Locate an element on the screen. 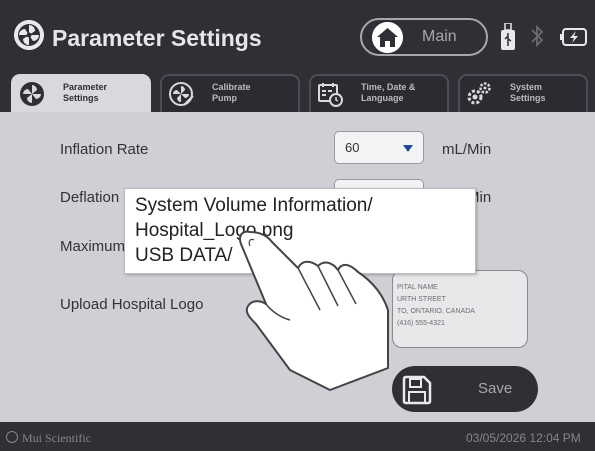 The image size is (595, 451). logo-line-4: (416) 555-4321 is located at coordinates (421, 323).